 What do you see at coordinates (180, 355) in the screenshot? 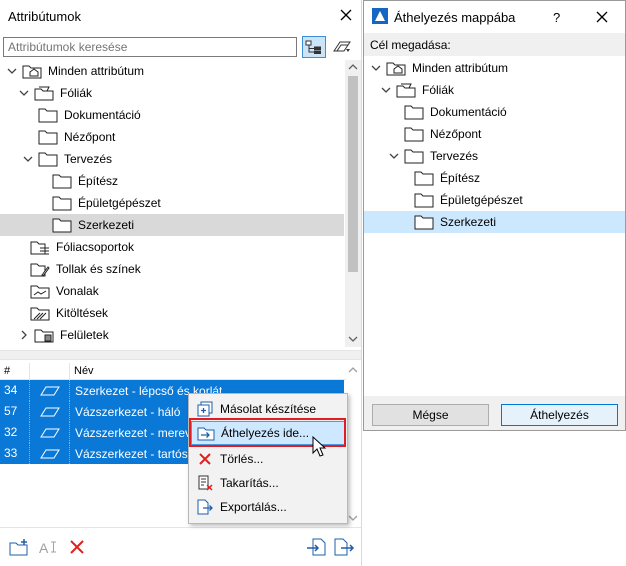
I see `panel-splitter` at bounding box center [180, 355].